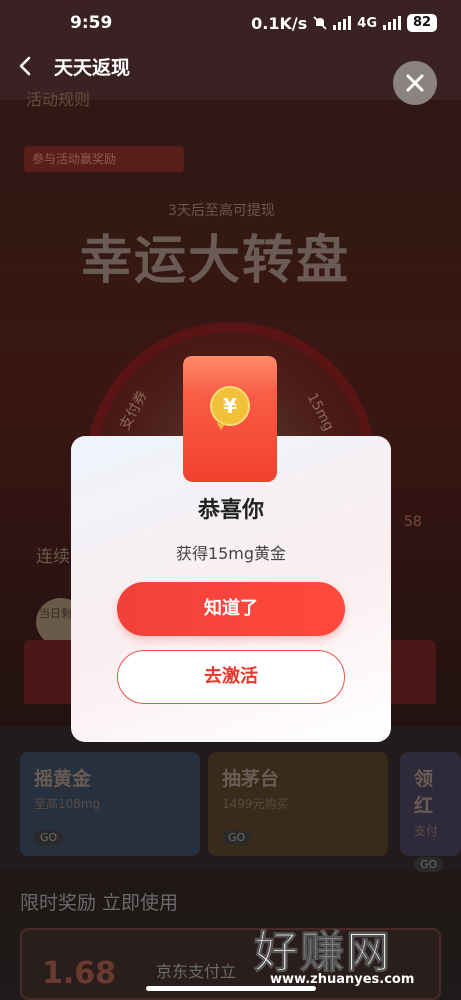 Image resolution: width=461 pixels, height=1000 pixels. Describe the element at coordinates (53, 557) in the screenshot. I see `streak-label: 连续` at that location.